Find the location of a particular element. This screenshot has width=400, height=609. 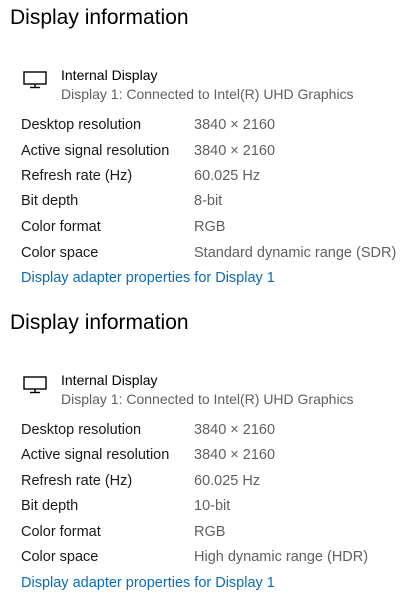

row-value: High dynamic range (HDR) is located at coordinates (281, 557).